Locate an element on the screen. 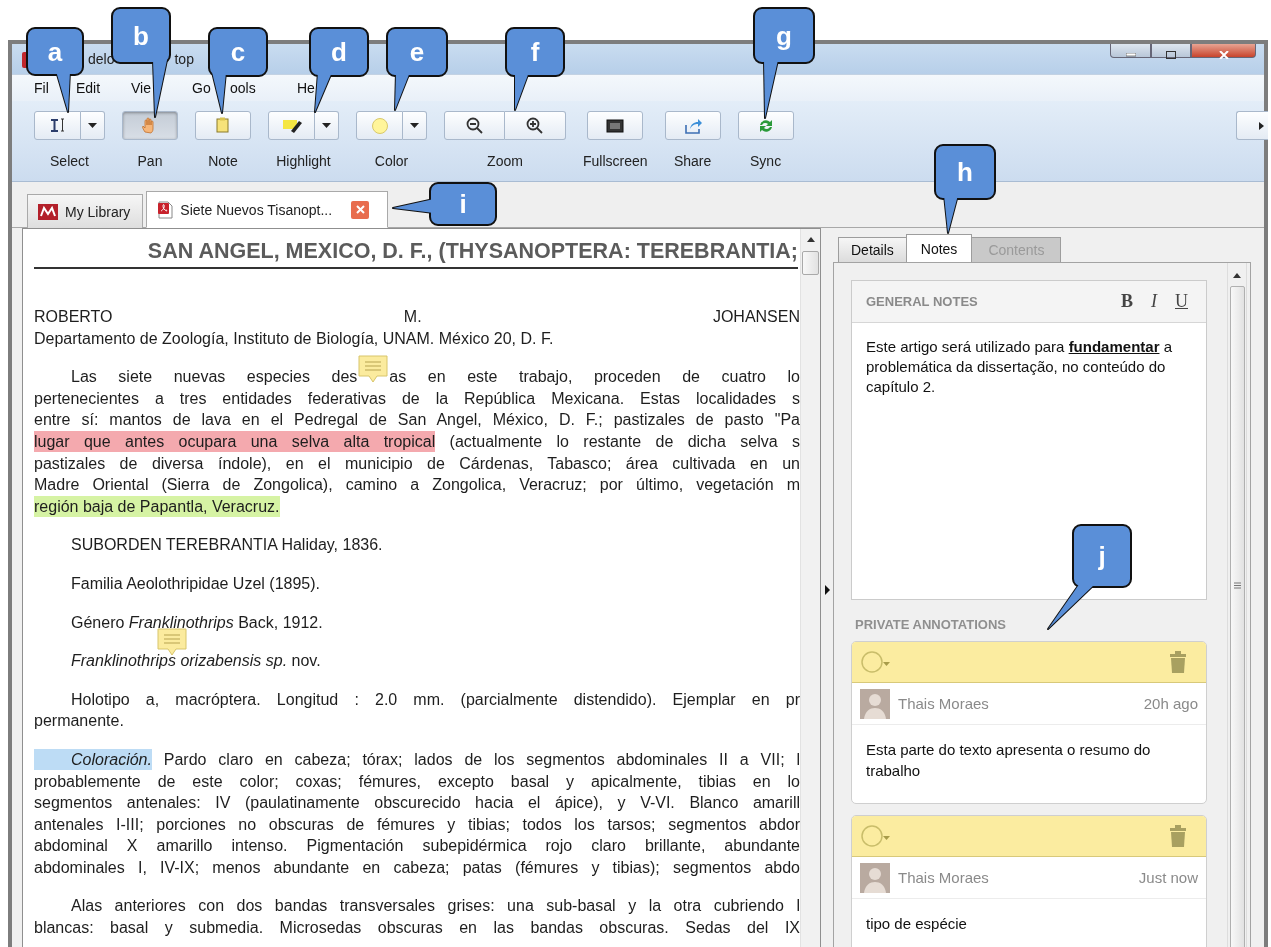 The width and height of the screenshot is (1271, 947). text-line: Pardo claro en cabeza; tórax; lados de los segmentos abdominales II a VII; l is located at coordinates (481, 759).